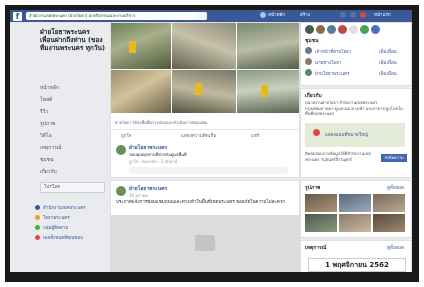 Image resolution: width=424 pixels, height=287 pixels. I want to click on shortcut-civil-works: โยธาพระนคร, so click(52, 217).